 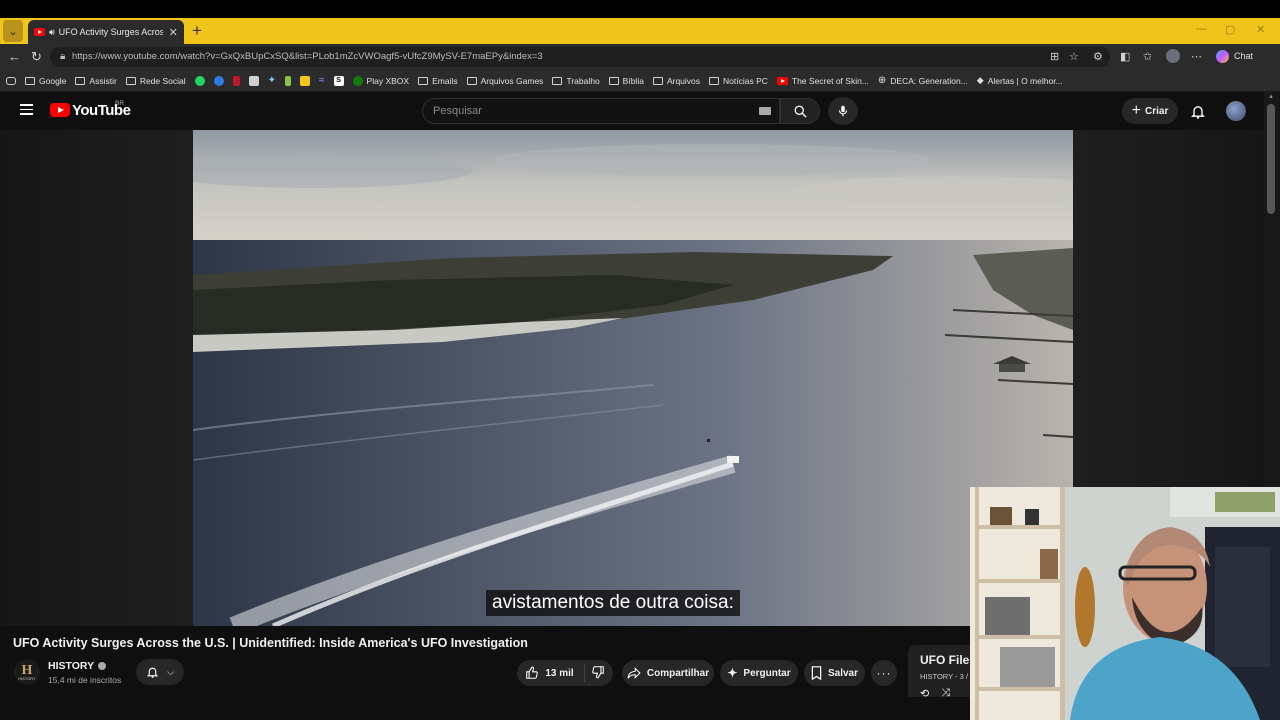 I want to click on avatar, so click(x=1236, y=111).